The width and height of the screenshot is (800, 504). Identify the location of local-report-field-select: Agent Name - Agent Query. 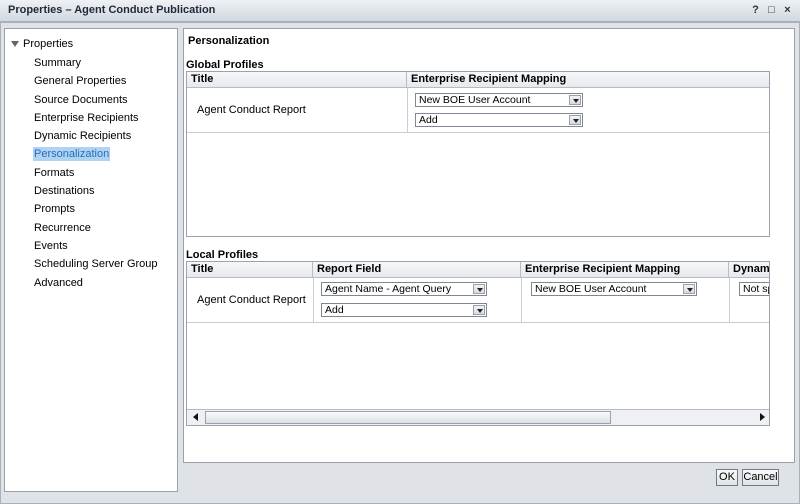
(404, 289).